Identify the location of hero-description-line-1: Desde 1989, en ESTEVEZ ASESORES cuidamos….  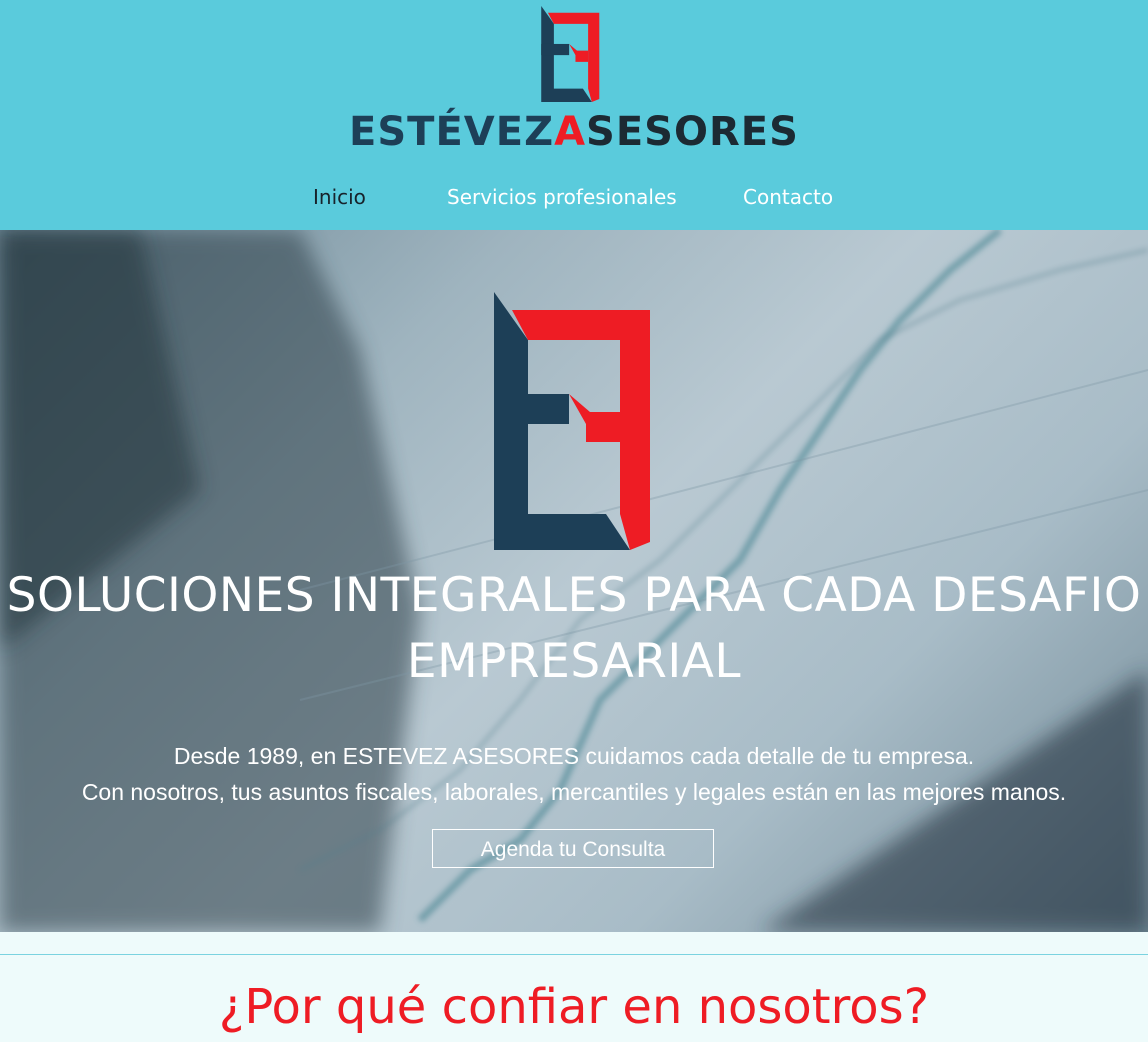
(574, 756).